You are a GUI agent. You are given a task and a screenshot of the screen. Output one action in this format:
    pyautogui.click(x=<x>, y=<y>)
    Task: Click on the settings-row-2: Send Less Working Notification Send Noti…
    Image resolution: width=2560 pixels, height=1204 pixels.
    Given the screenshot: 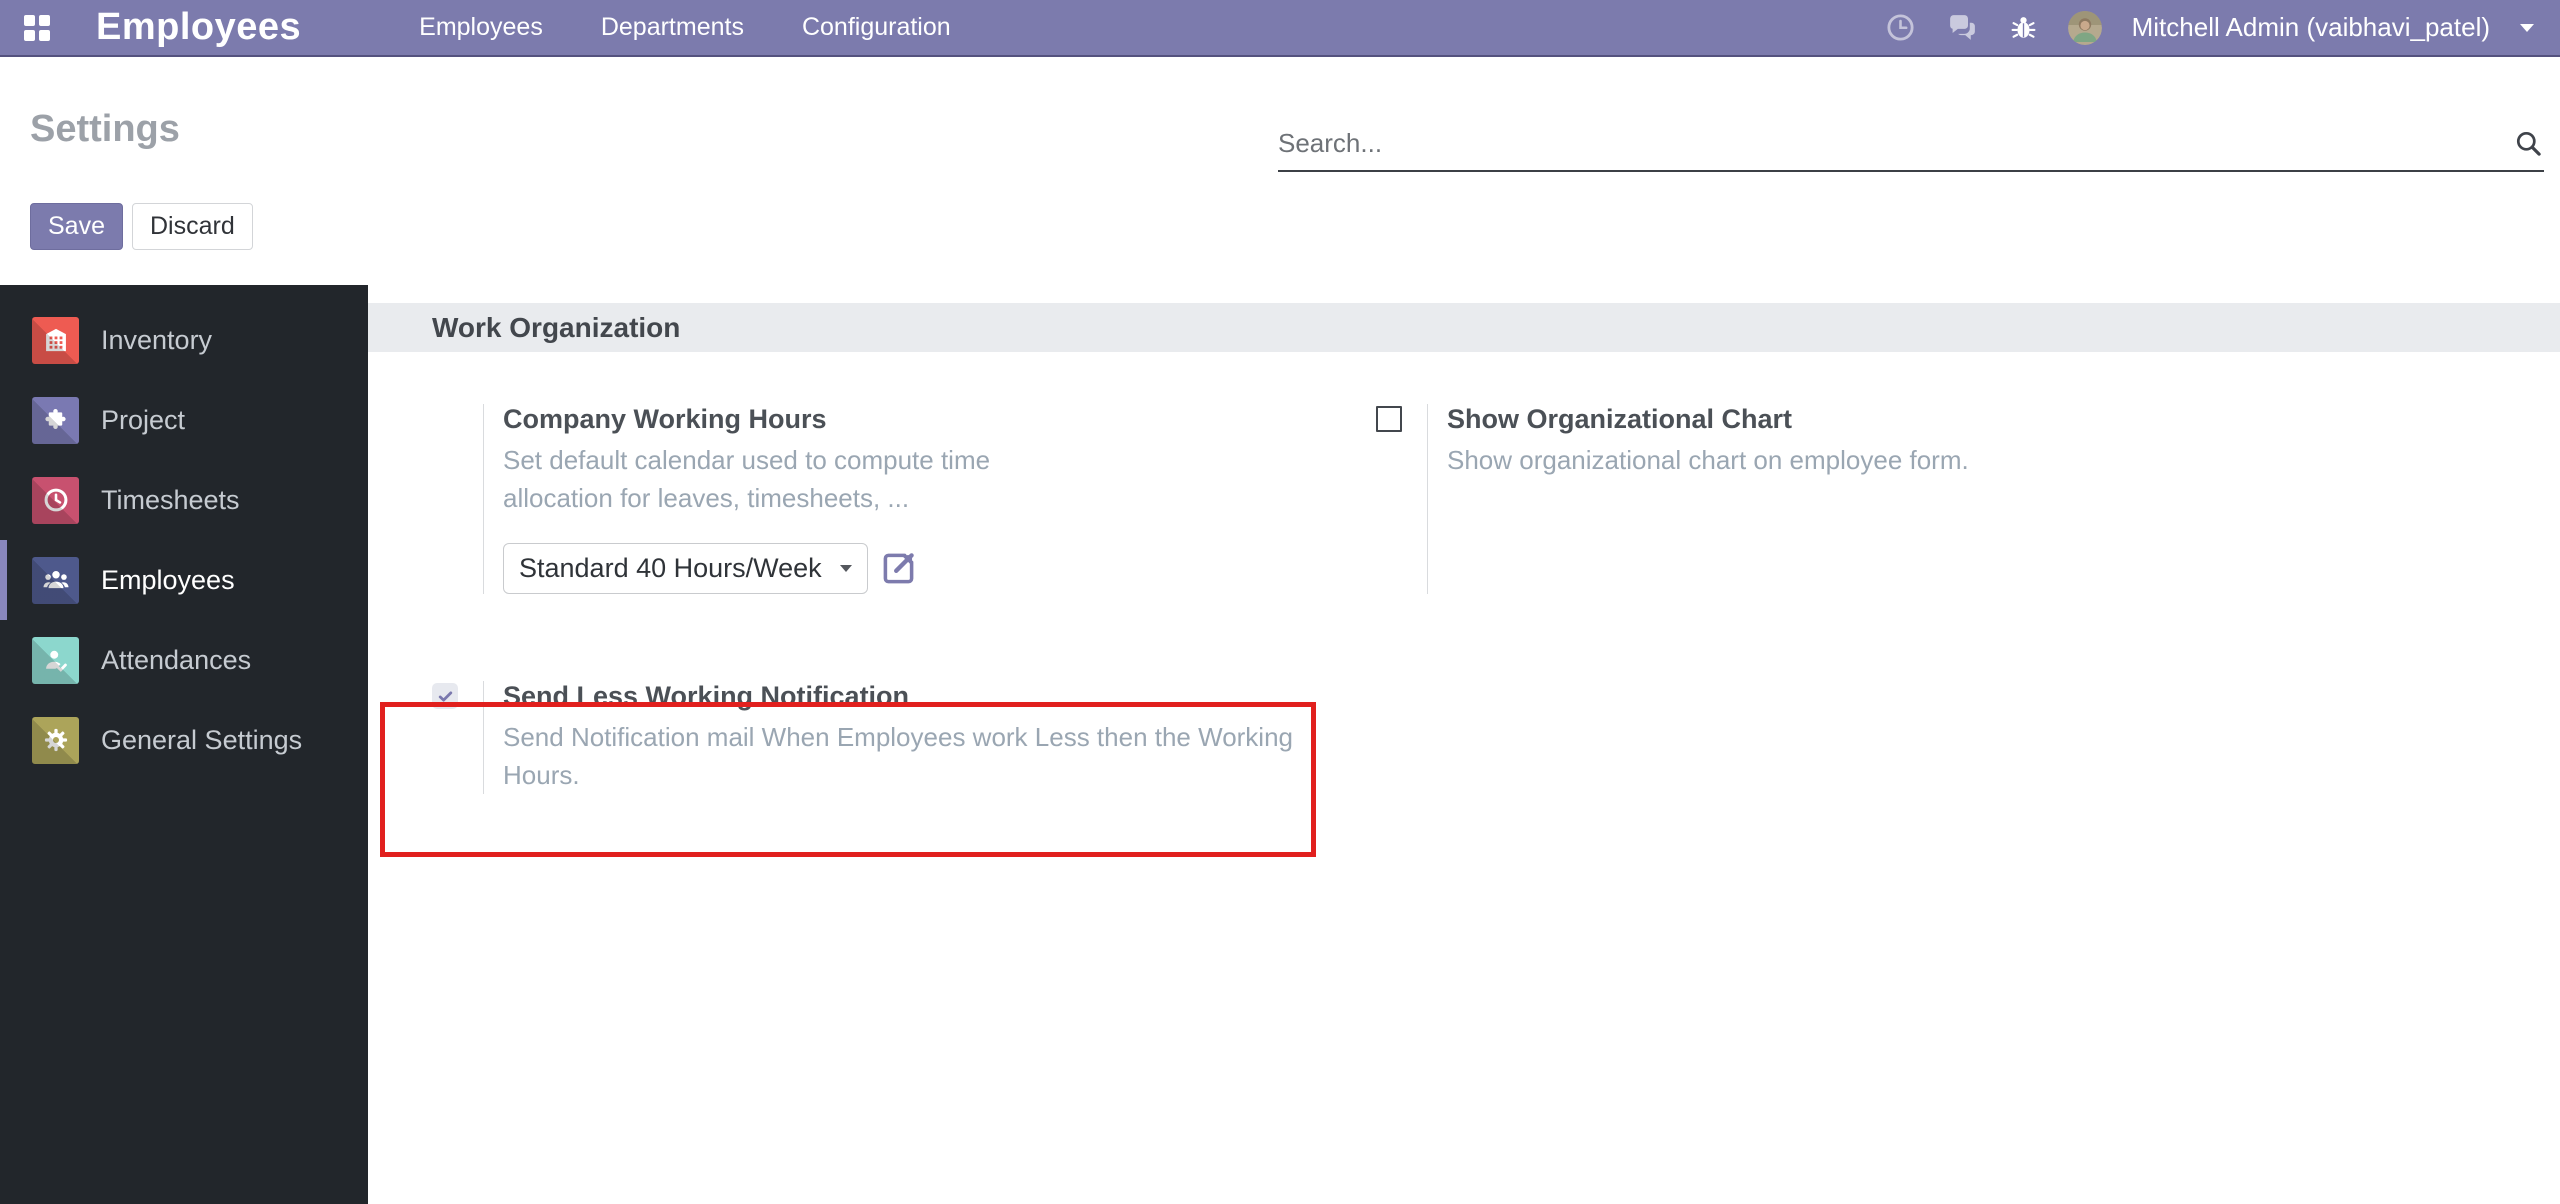 What is the action you would take?
    pyautogui.click(x=1464, y=737)
    